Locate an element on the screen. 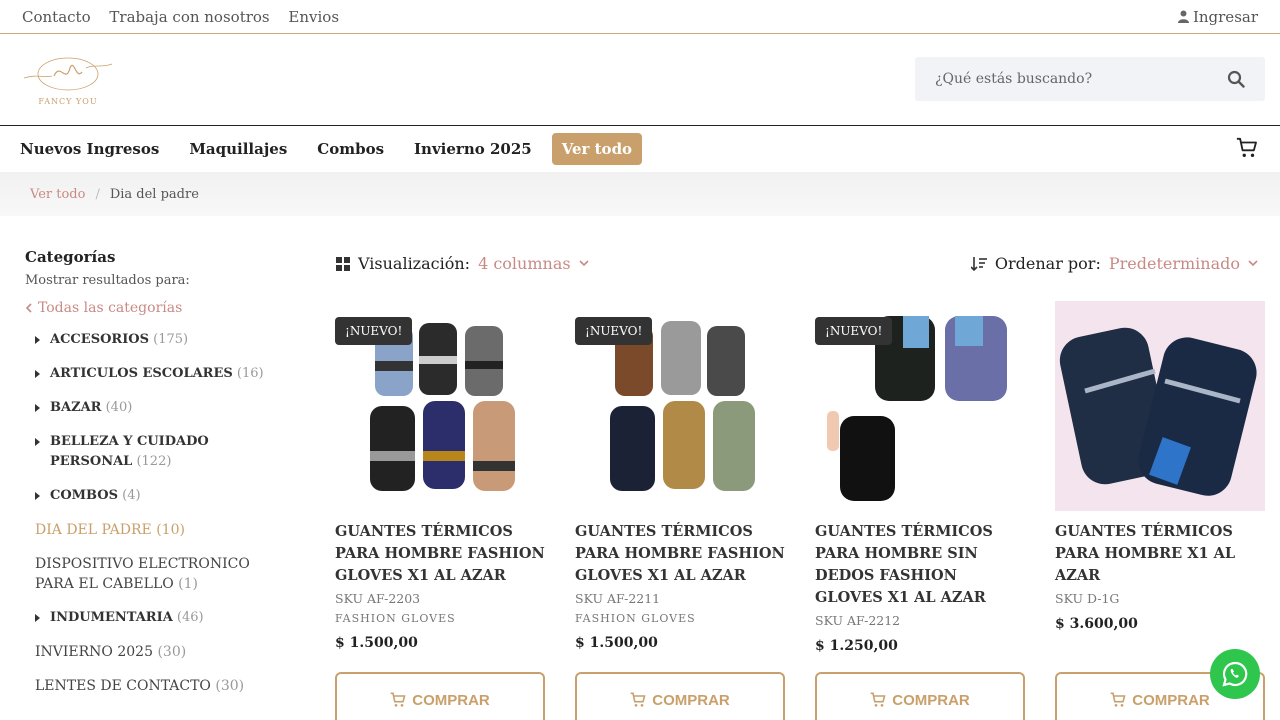 This screenshot has height=720, width=1280. sort-value: Predeterminado is located at coordinates (1174, 263).